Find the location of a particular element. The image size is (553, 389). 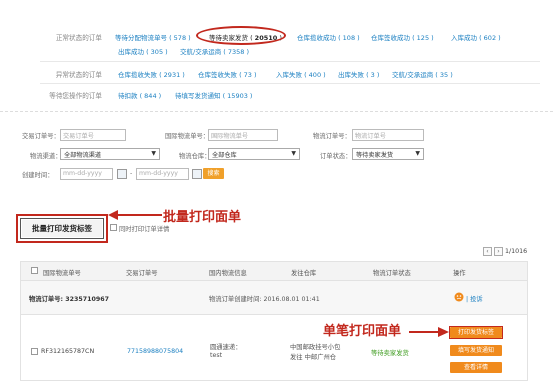

warehouse-select: 全部仓库 ▼ is located at coordinates (254, 154).